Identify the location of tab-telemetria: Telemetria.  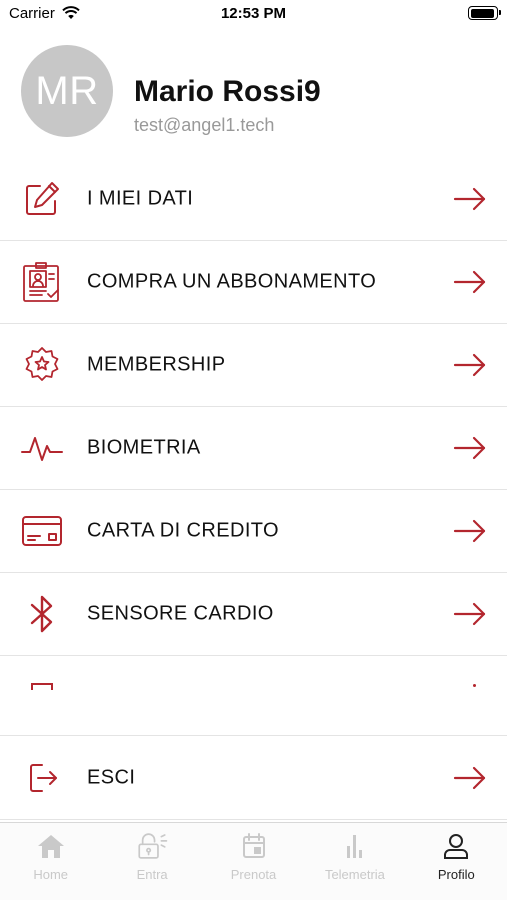
(354, 861).